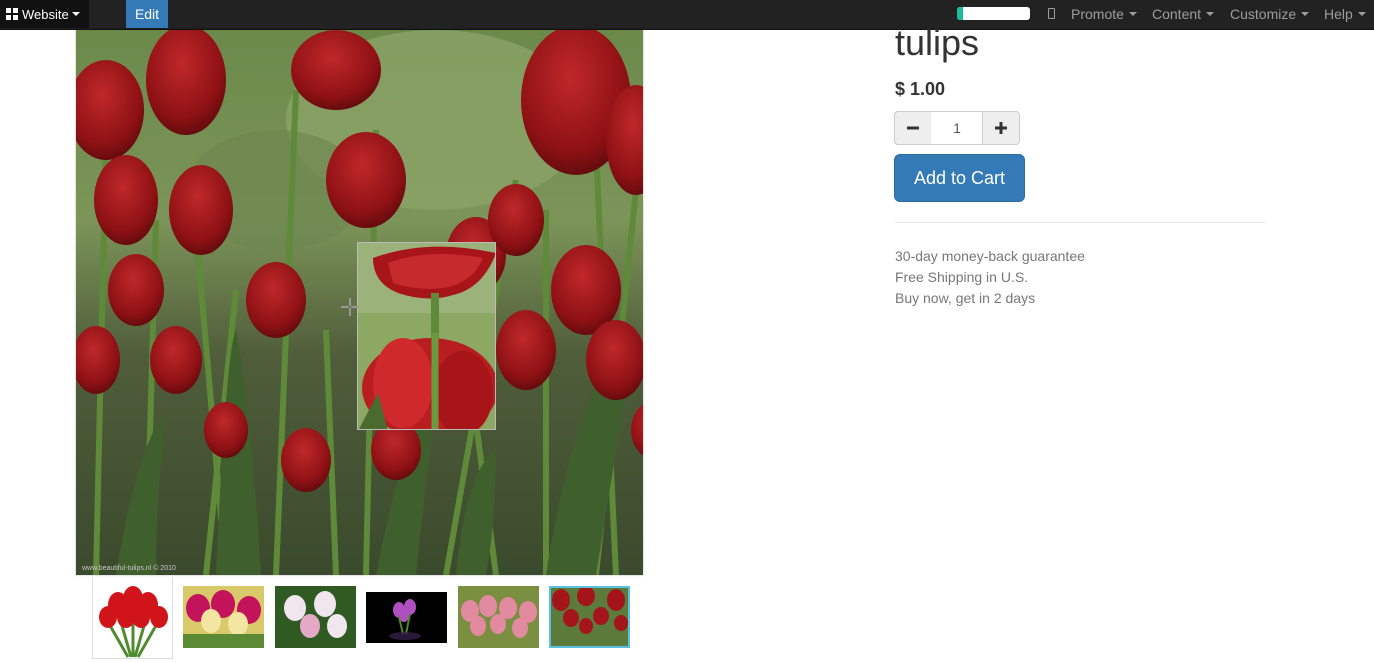  I want to click on image-watermark: www.beautiful-tulips.nl © 2010, so click(128, 568).